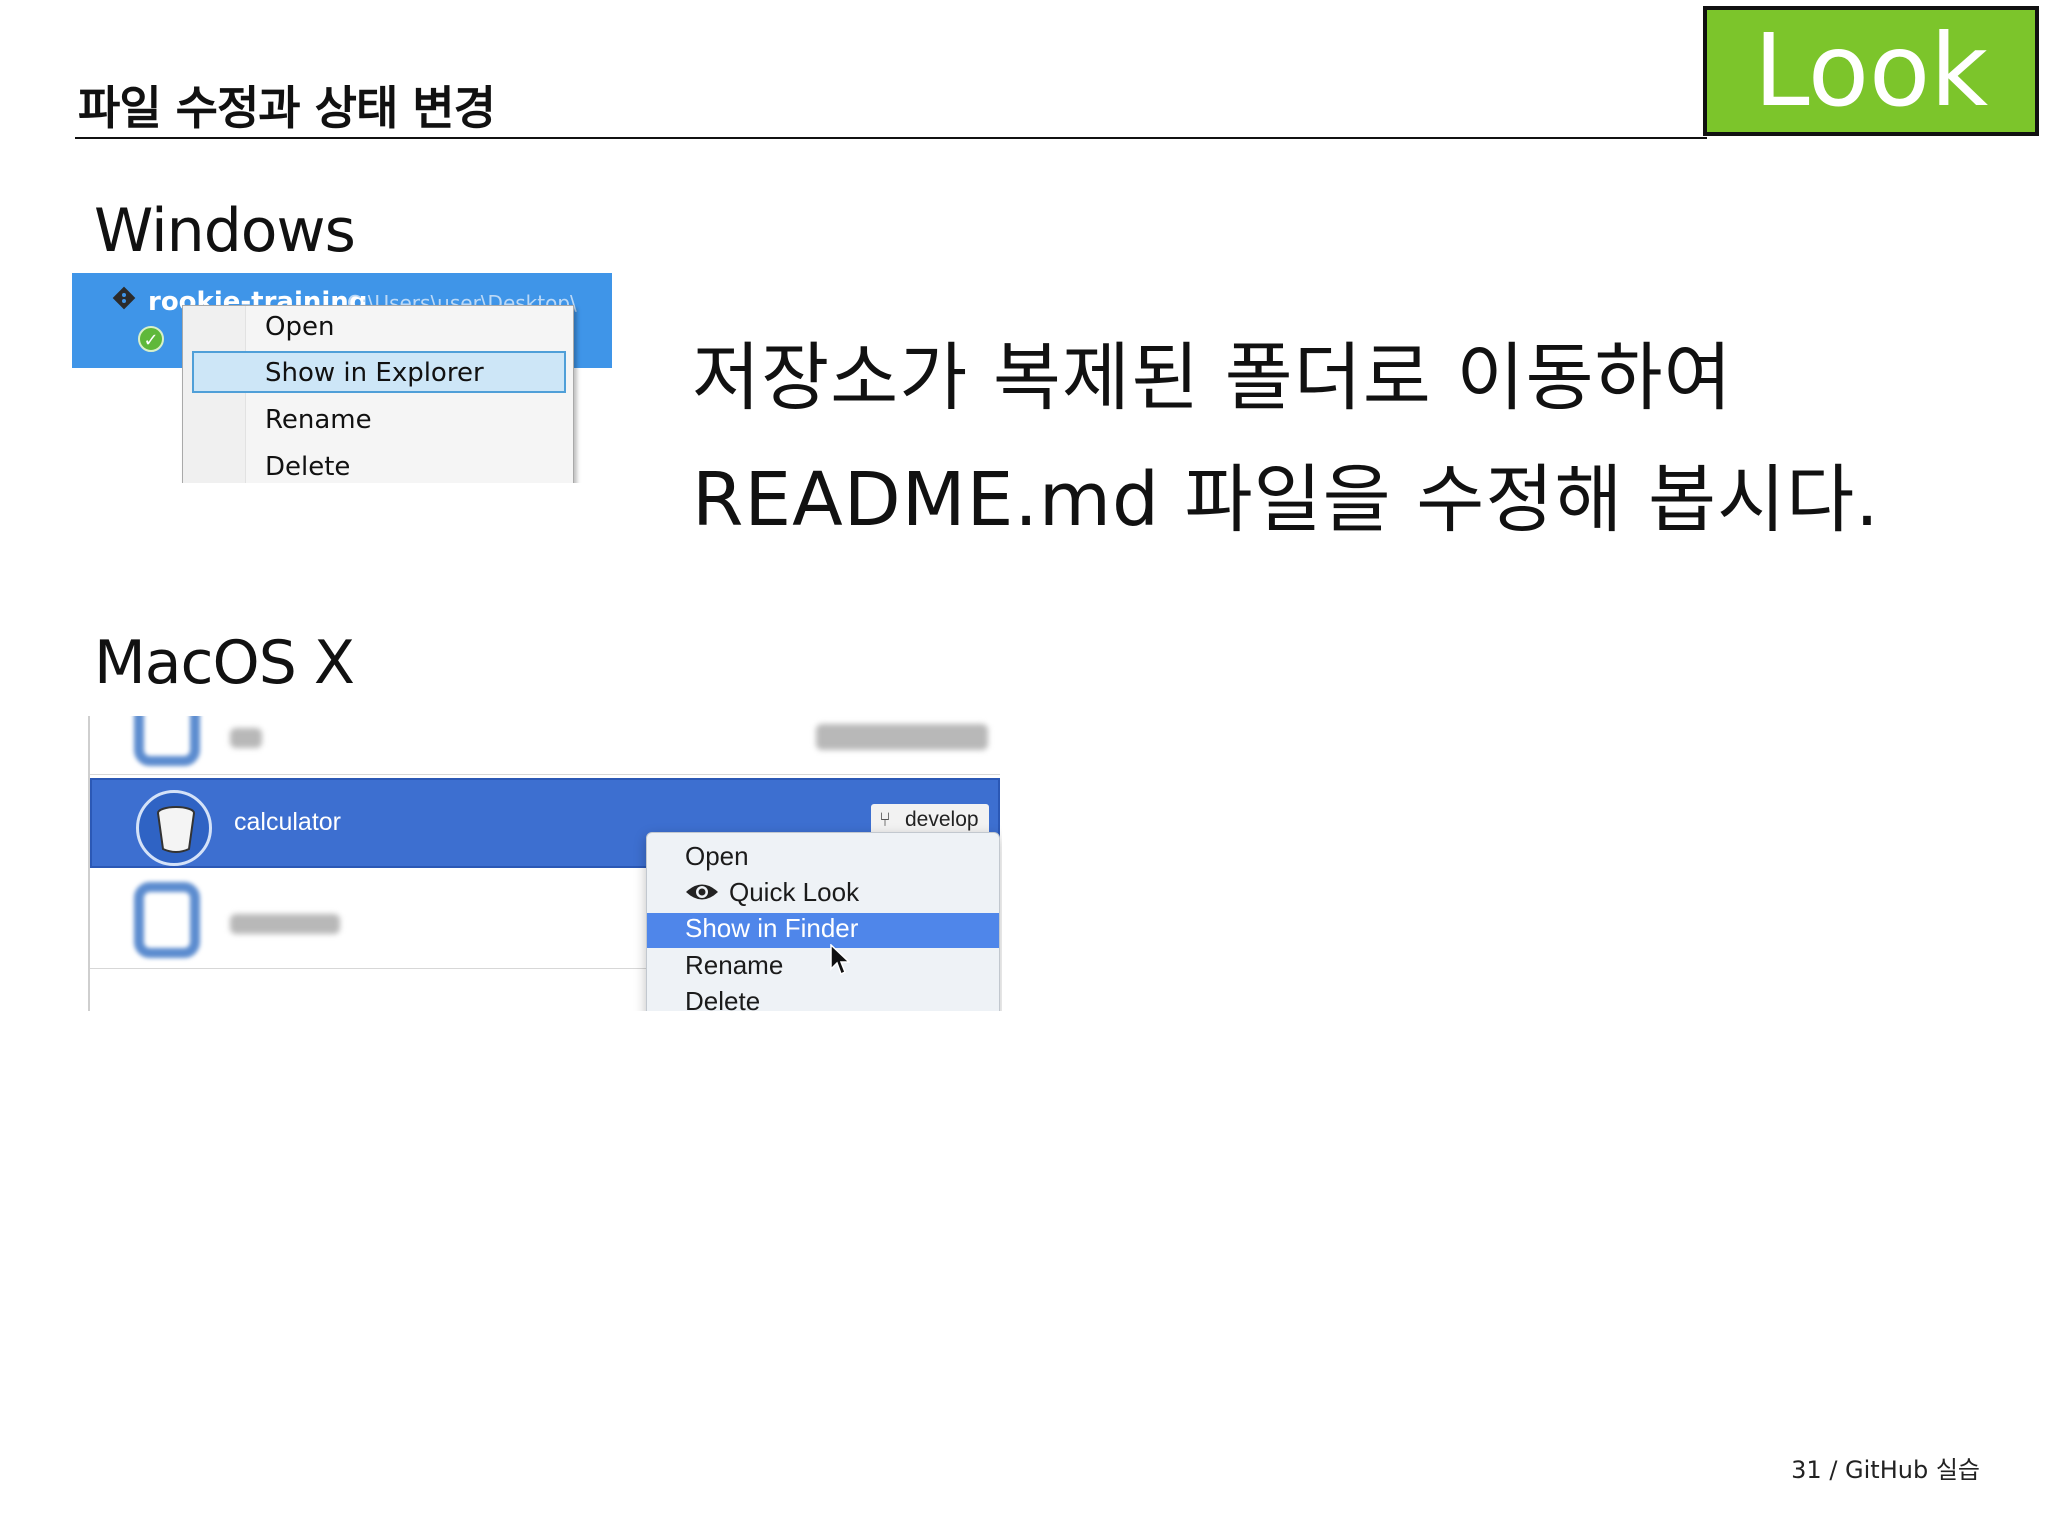  What do you see at coordinates (771, 928) in the screenshot?
I see `menu-item-show-in-finder: Show in Finder` at bounding box center [771, 928].